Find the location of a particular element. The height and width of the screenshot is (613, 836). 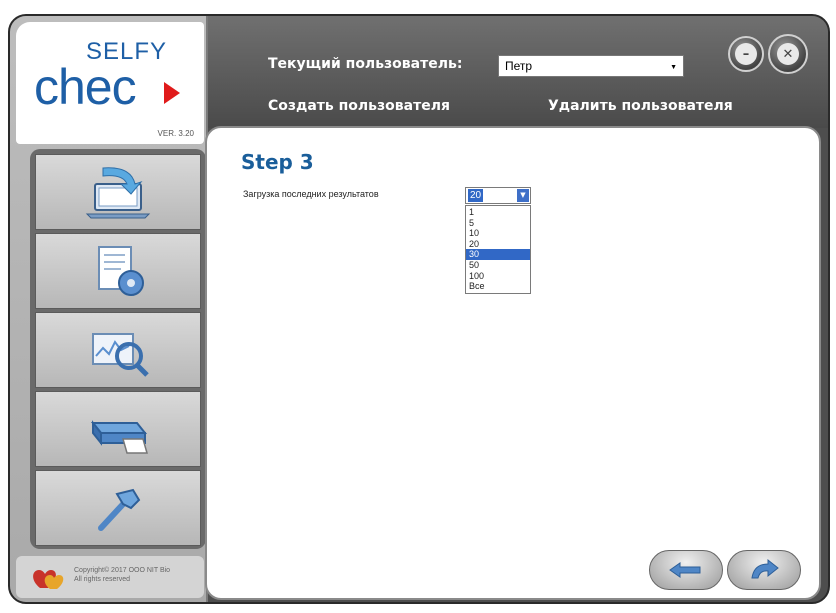

delete-user-link: Удалить пользователя is located at coordinates (640, 106).